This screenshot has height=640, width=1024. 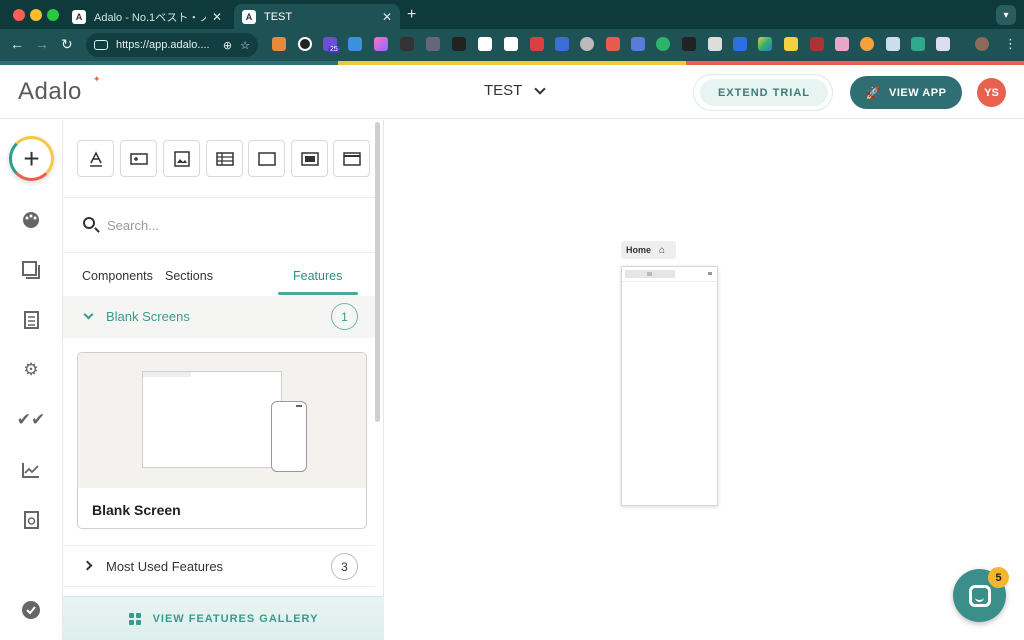 I want to click on extension-hat-icon, so click(x=459, y=44).